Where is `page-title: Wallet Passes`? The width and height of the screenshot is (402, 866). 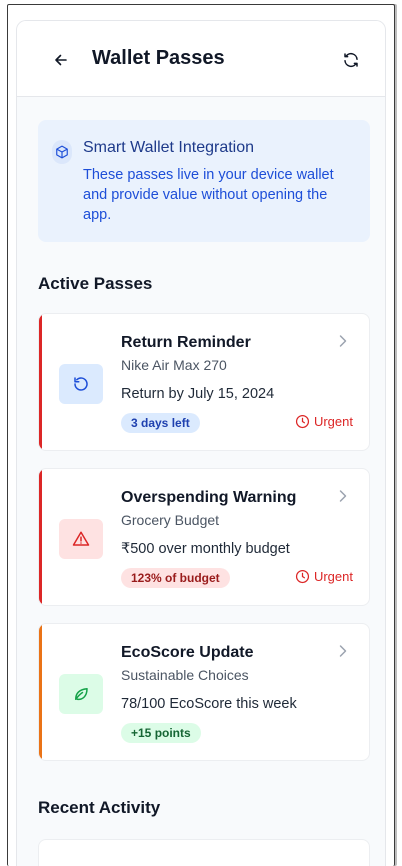
page-title: Wallet Passes is located at coordinates (158, 58).